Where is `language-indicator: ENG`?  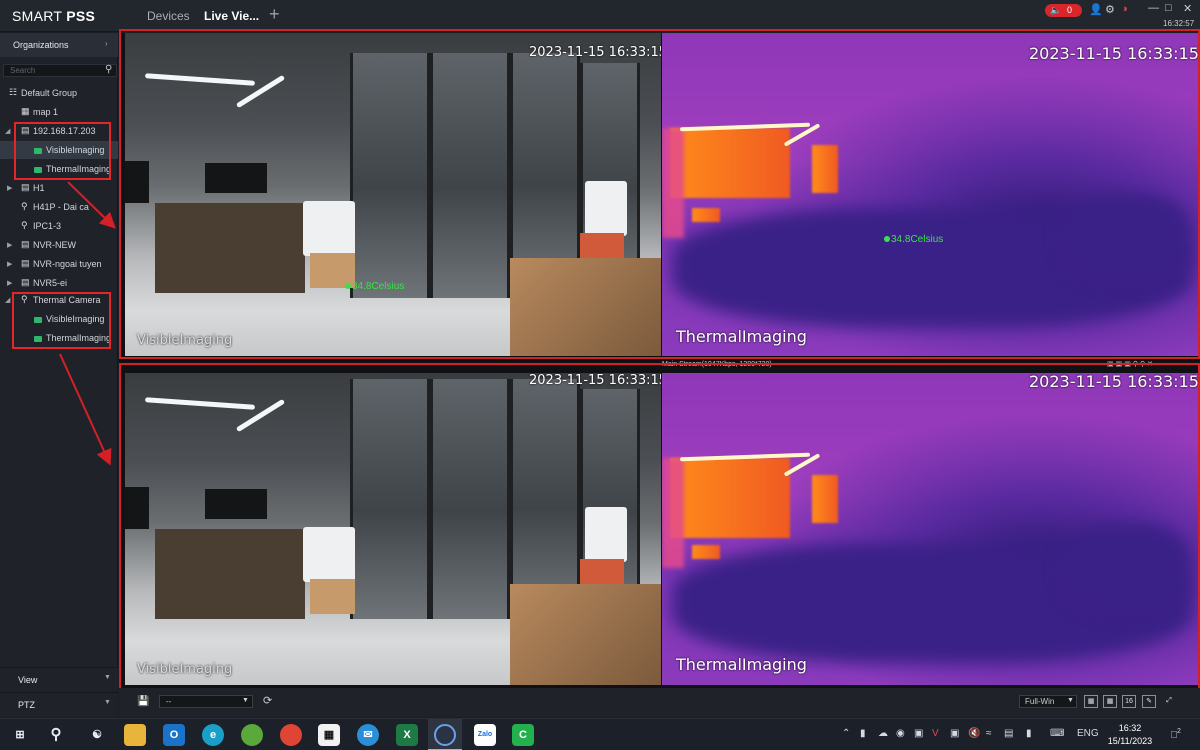 language-indicator: ENG is located at coordinates (1088, 733).